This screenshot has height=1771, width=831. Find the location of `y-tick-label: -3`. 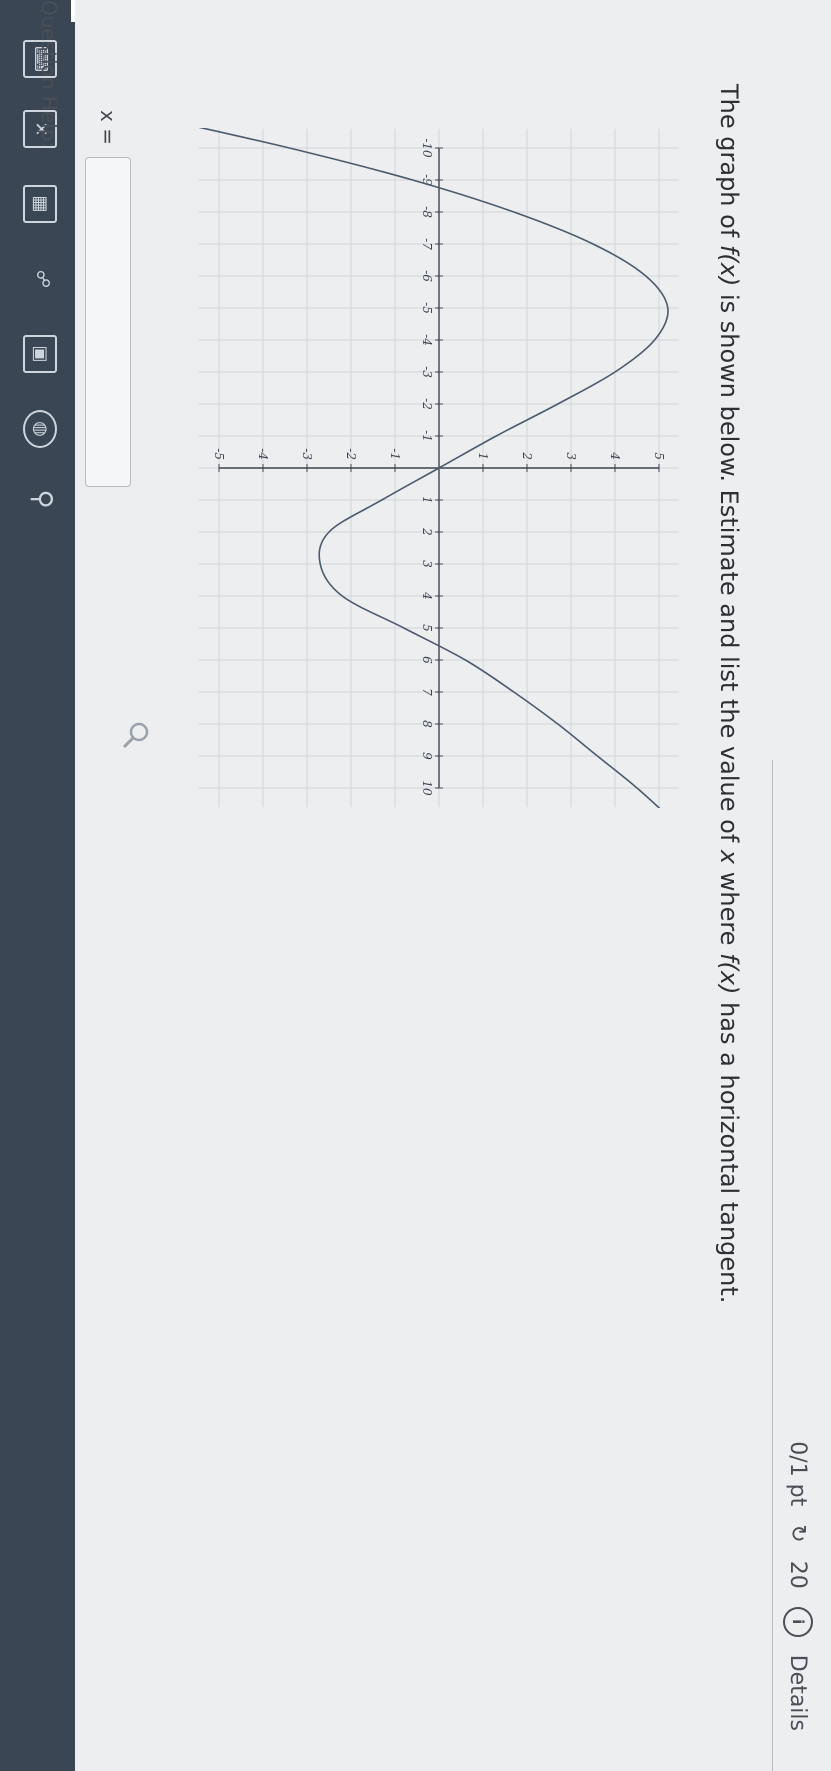

y-tick-label: -3 is located at coordinates (307, 454).